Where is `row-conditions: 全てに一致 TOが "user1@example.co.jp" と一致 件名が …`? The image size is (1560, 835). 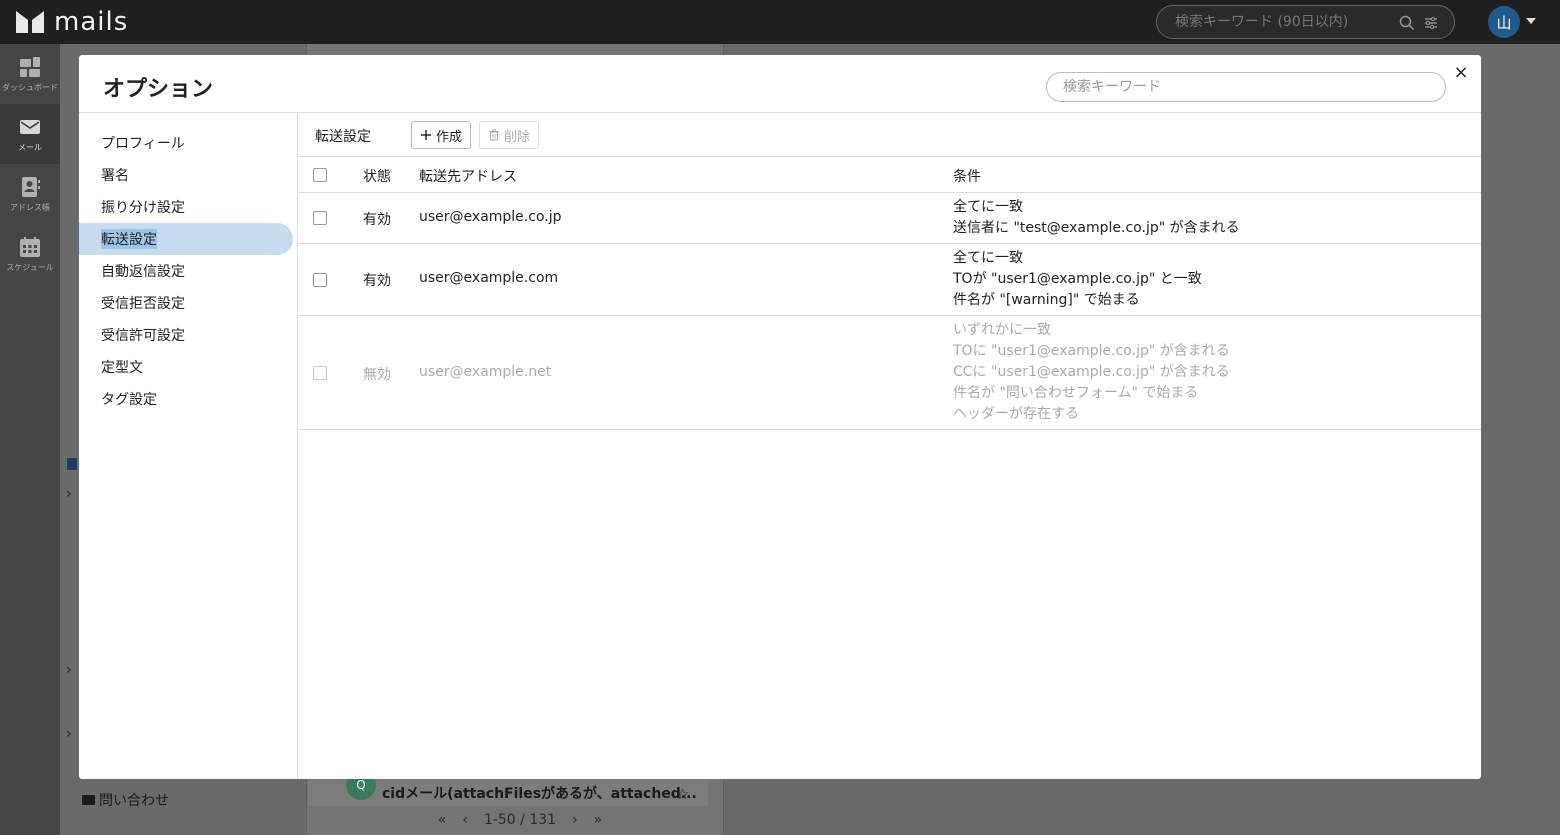
row-conditions: 全てに一致 TOが "user1@example.co.jp" と一致 件名が … is located at coordinates (1077, 279).